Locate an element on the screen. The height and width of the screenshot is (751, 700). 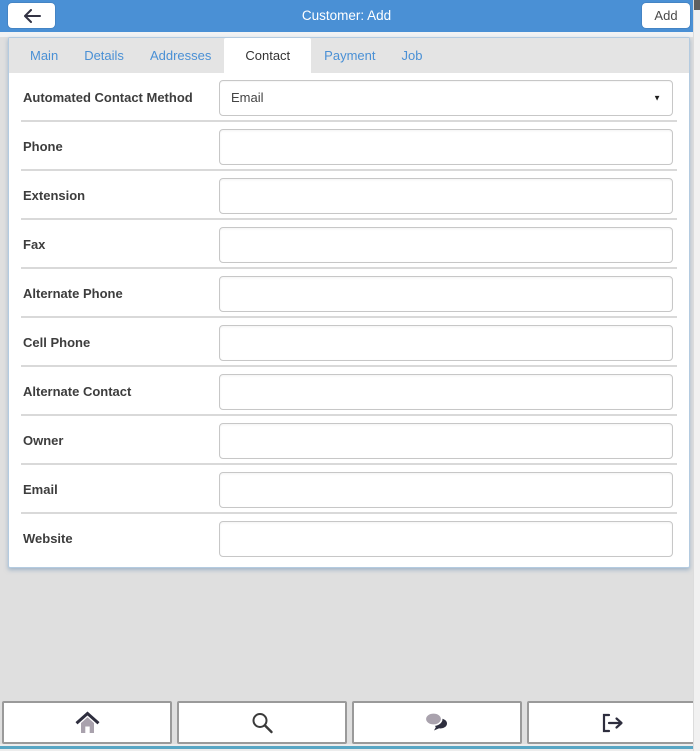
form-row-alternate-phone: Alternate Phone is located at coordinates (349, 293).